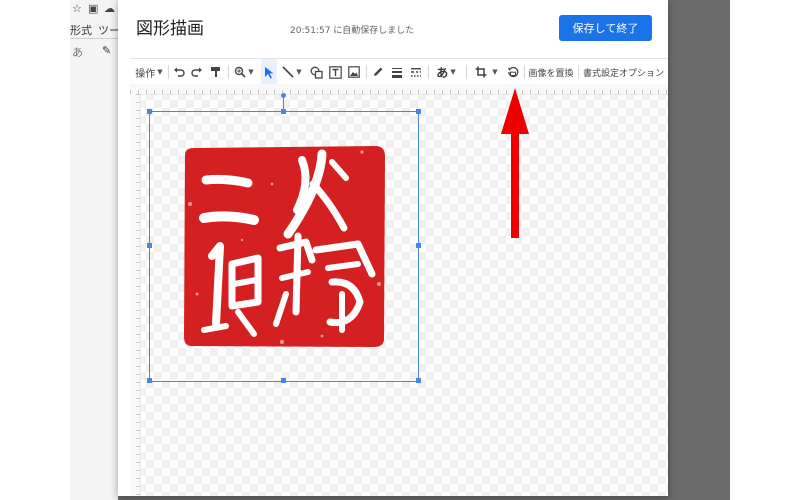 This screenshot has height=500, width=800. I want to click on crop-icon, so click(481, 72).